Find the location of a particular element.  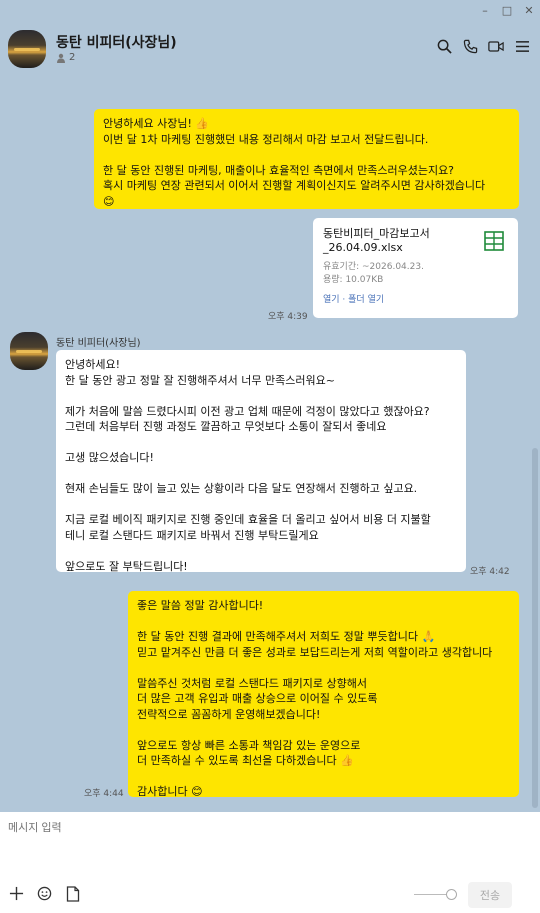

file-icon is located at coordinates (73, 896).